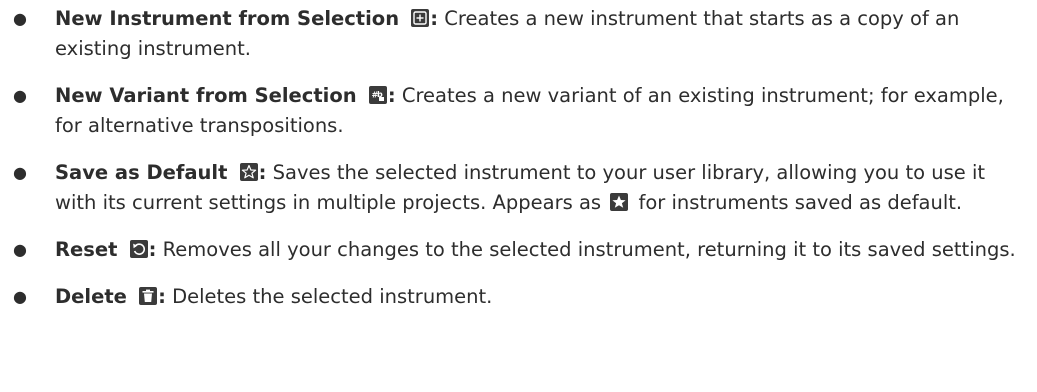 The width and height of the screenshot is (1037, 392). What do you see at coordinates (420, 18) in the screenshot?
I see `new-instrument-icon` at bounding box center [420, 18].